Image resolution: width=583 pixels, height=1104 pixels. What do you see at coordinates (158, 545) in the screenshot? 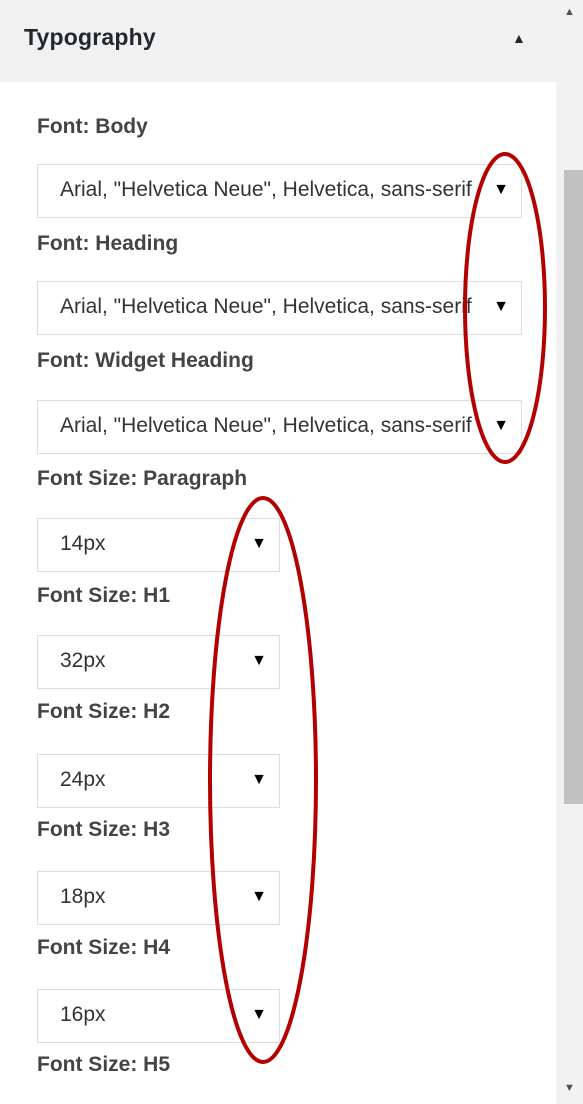
I see `font-size-paragraph-select: 14px ▼` at bounding box center [158, 545].